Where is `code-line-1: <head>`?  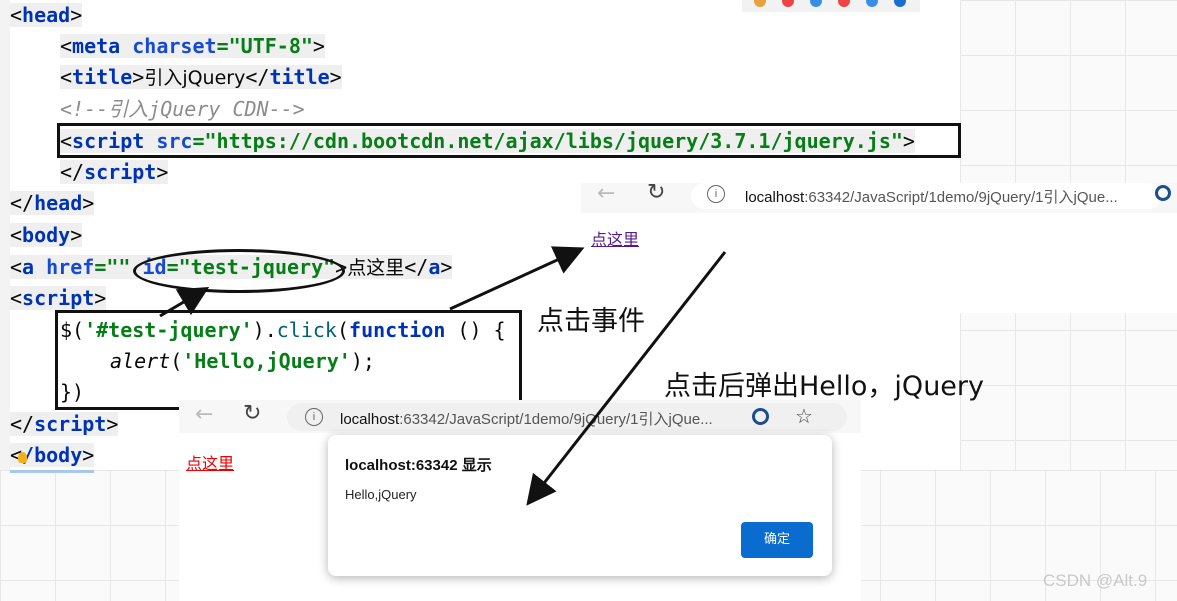
code-line-1: <head> is located at coordinates (46, 15).